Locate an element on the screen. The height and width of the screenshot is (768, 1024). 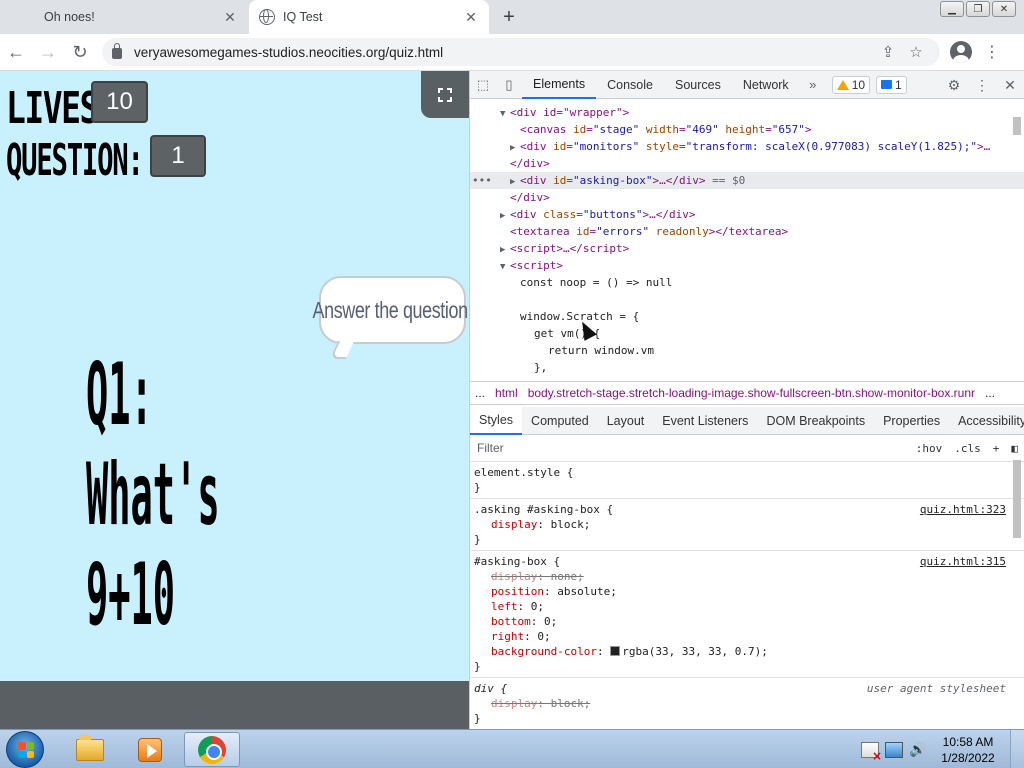
tab-layout: Layout is located at coordinates (626, 421).